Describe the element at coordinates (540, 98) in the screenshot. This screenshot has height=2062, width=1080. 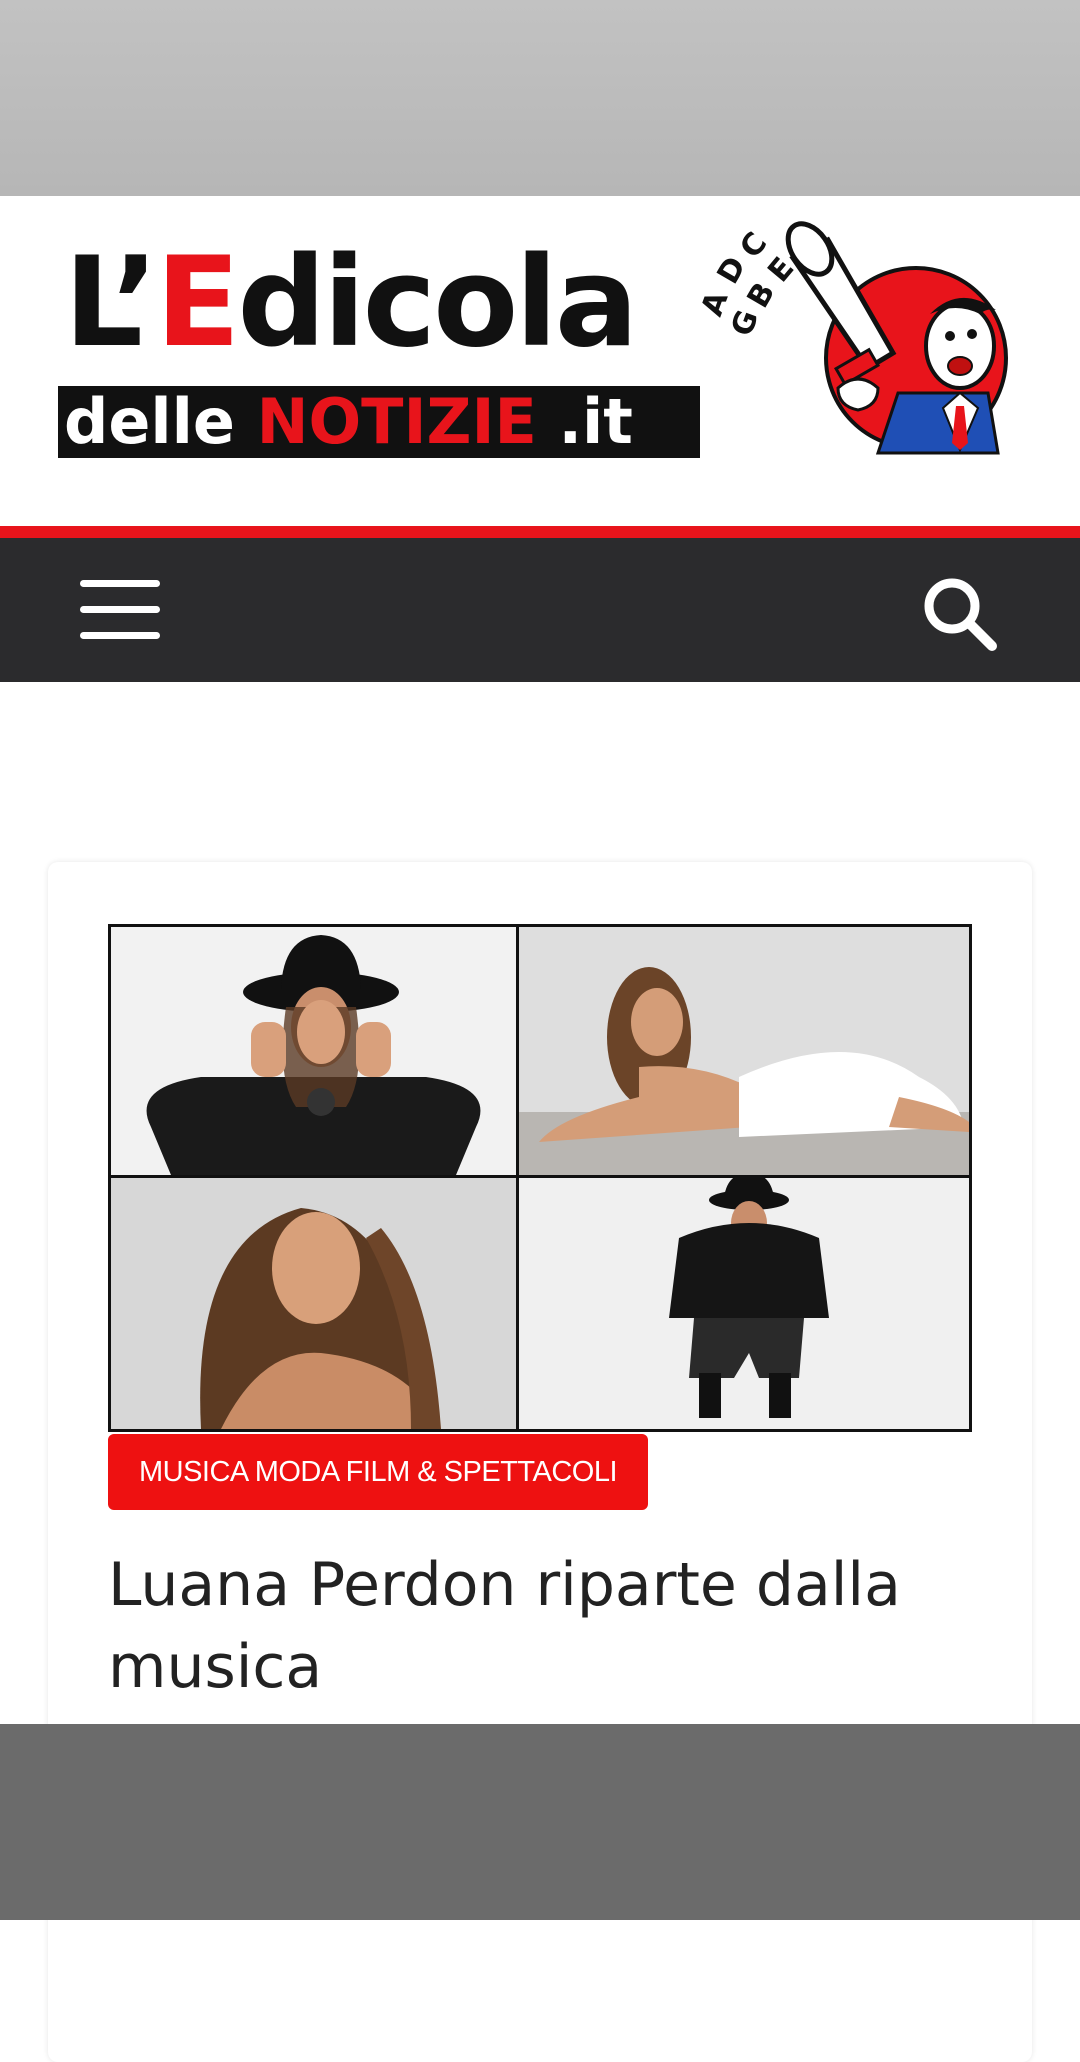
I see `top-dim-overlay` at that location.